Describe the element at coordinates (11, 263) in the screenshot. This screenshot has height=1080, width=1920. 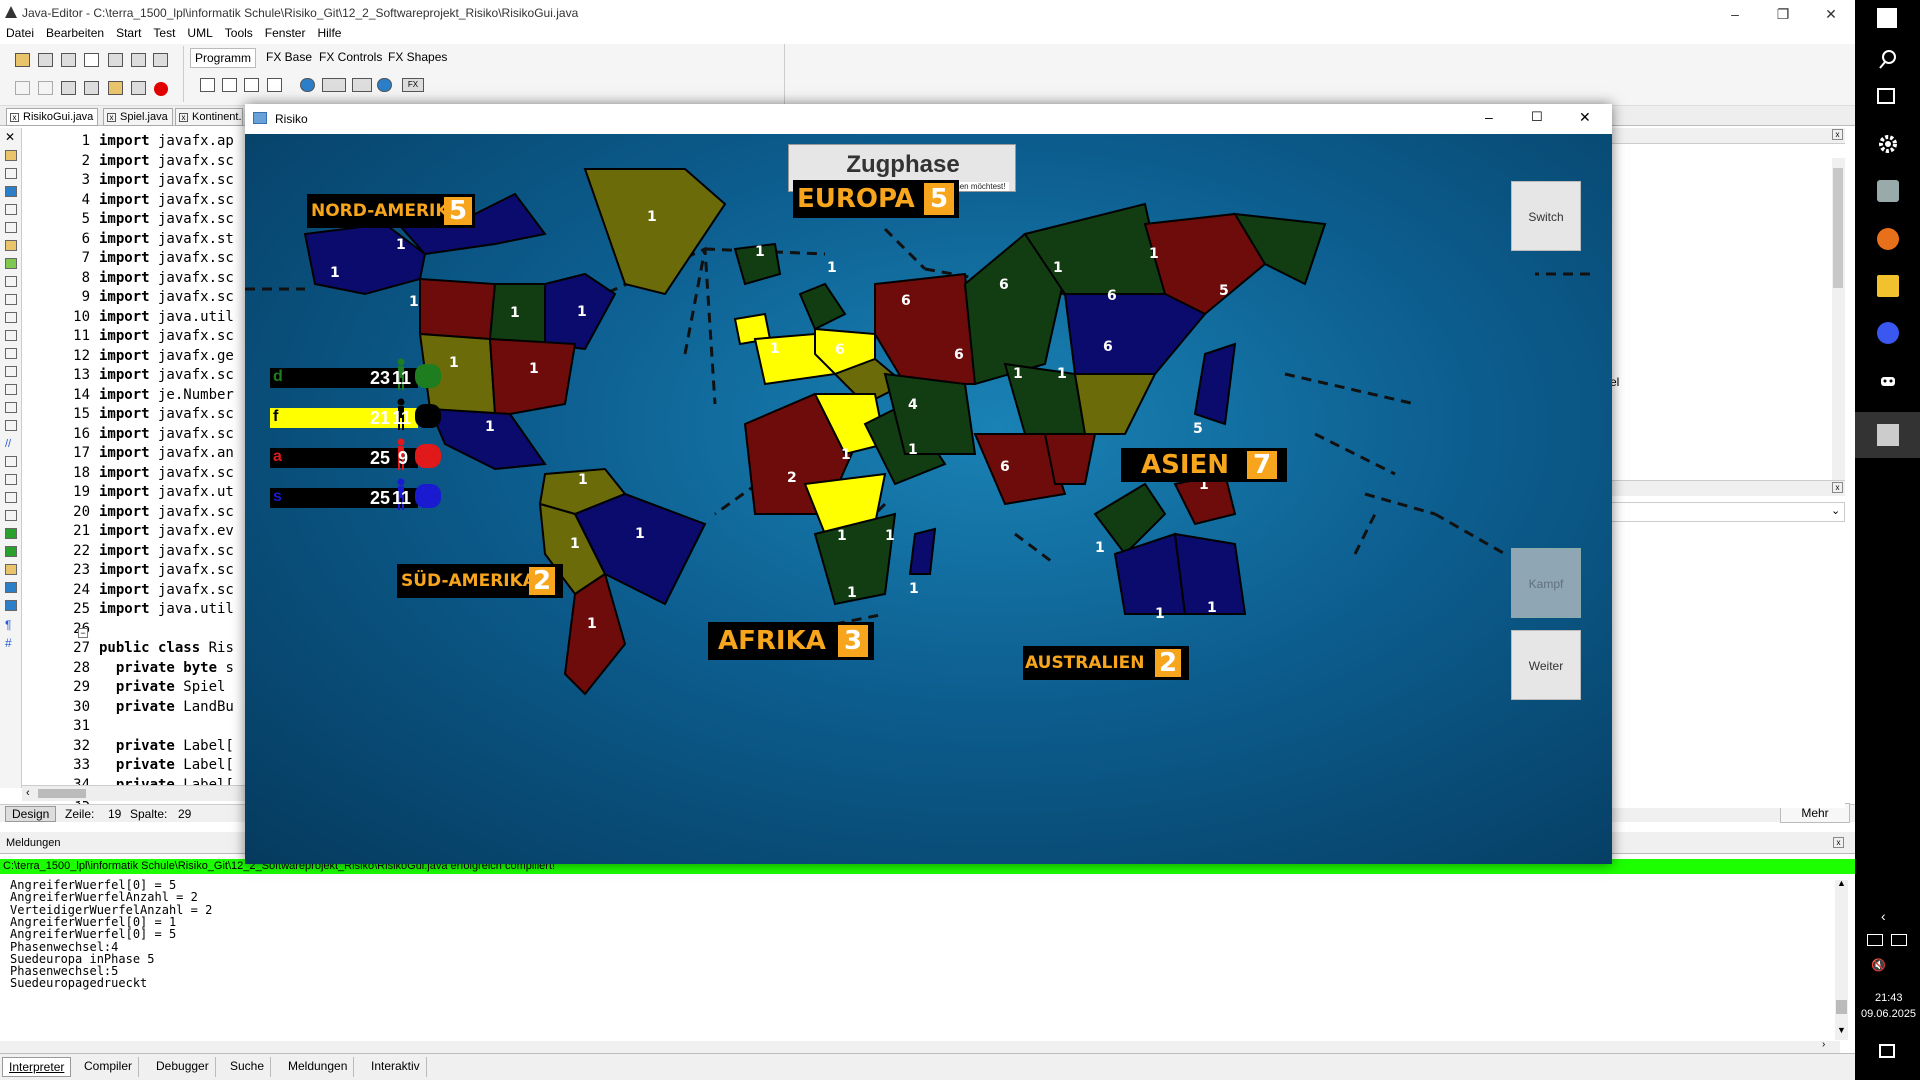
I see `method-icon` at that location.